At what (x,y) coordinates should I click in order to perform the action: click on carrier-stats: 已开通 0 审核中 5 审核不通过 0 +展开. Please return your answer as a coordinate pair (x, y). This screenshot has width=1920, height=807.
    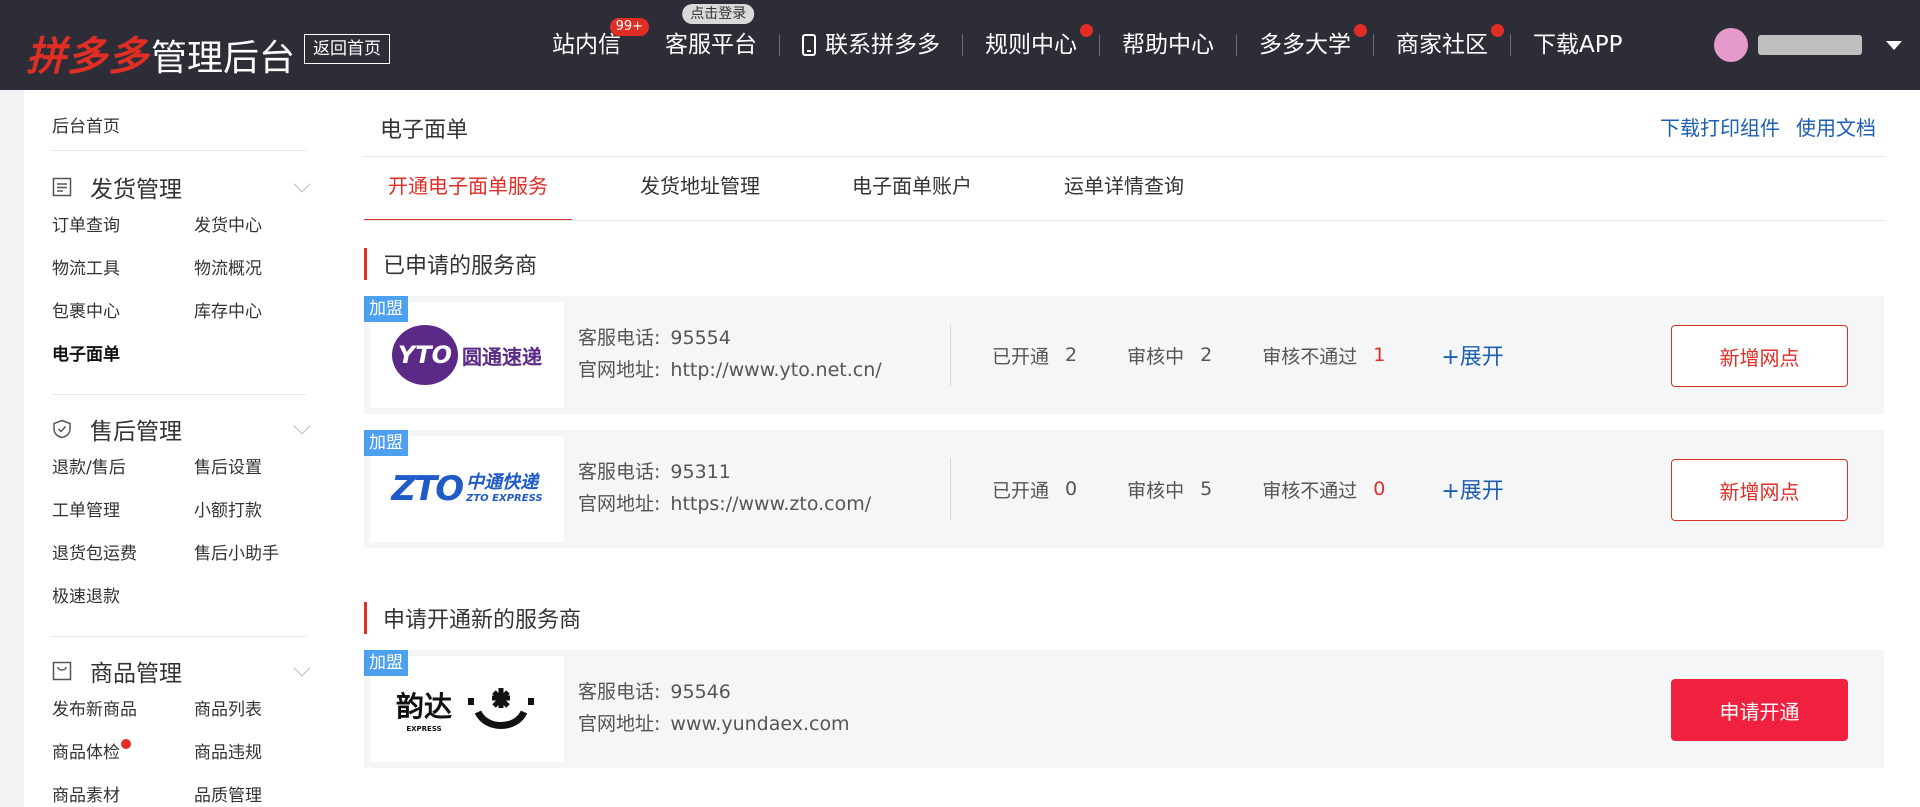
    Looking at the image, I should click on (1248, 489).